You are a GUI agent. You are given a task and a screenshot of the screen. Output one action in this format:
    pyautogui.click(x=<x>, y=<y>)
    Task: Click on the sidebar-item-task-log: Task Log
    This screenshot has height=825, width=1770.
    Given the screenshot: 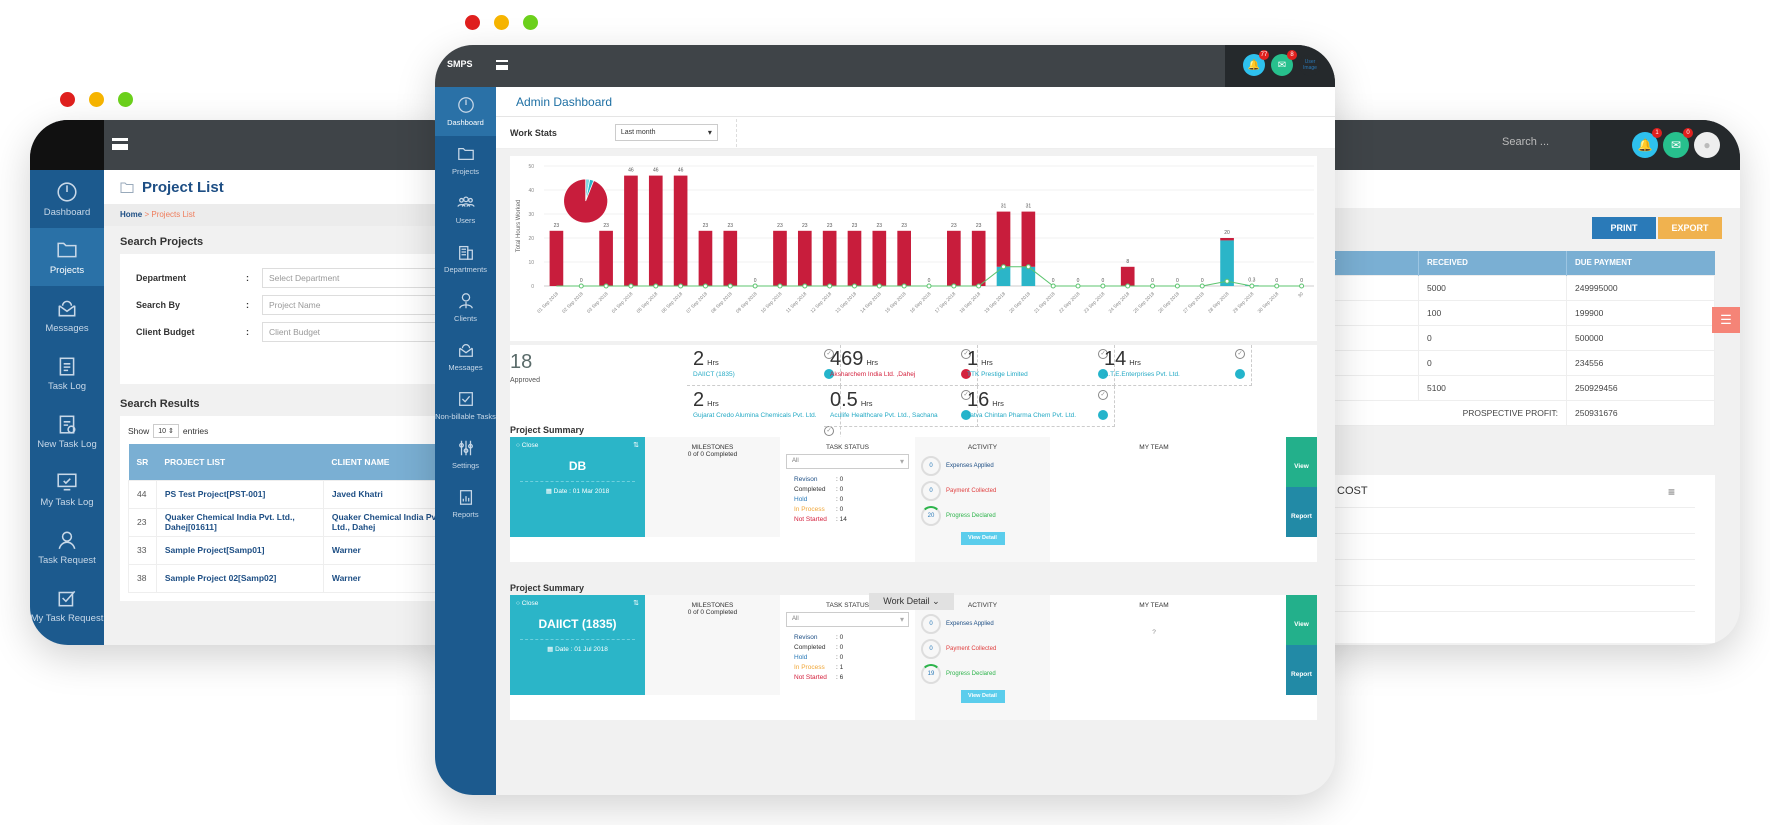 What is the action you would take?
    pyautogui.click(x=67, y=373)
    